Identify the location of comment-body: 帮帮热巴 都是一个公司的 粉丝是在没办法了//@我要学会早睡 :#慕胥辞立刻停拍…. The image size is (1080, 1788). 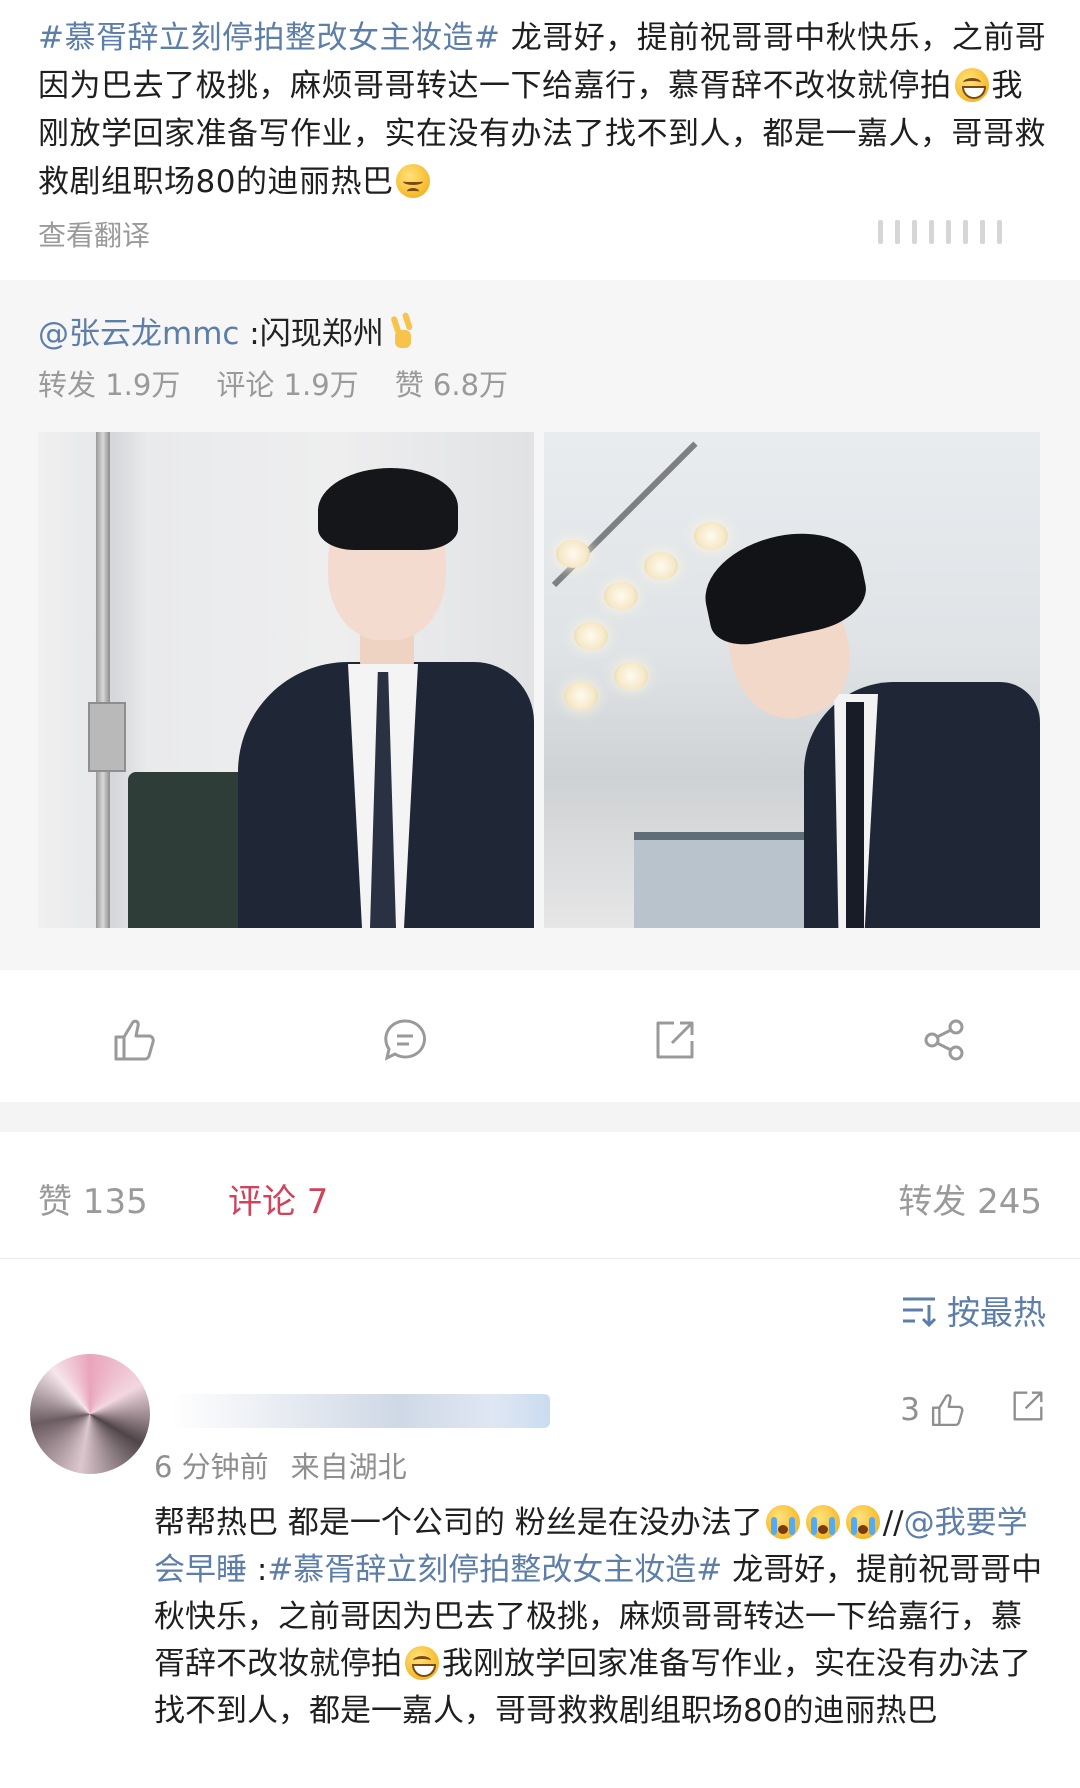
(599, 1617).